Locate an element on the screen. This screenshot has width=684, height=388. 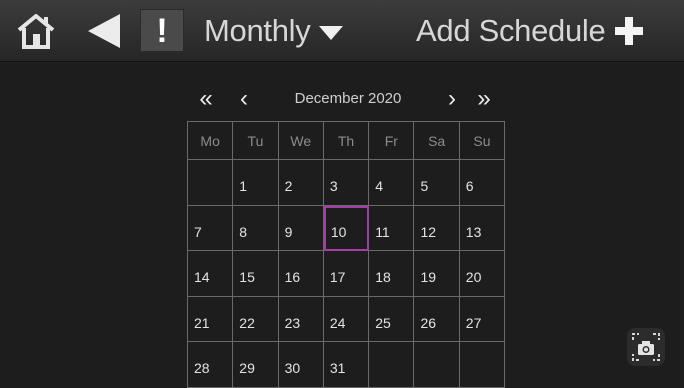
day-cell: 27 is located at coordinates (482, 319).